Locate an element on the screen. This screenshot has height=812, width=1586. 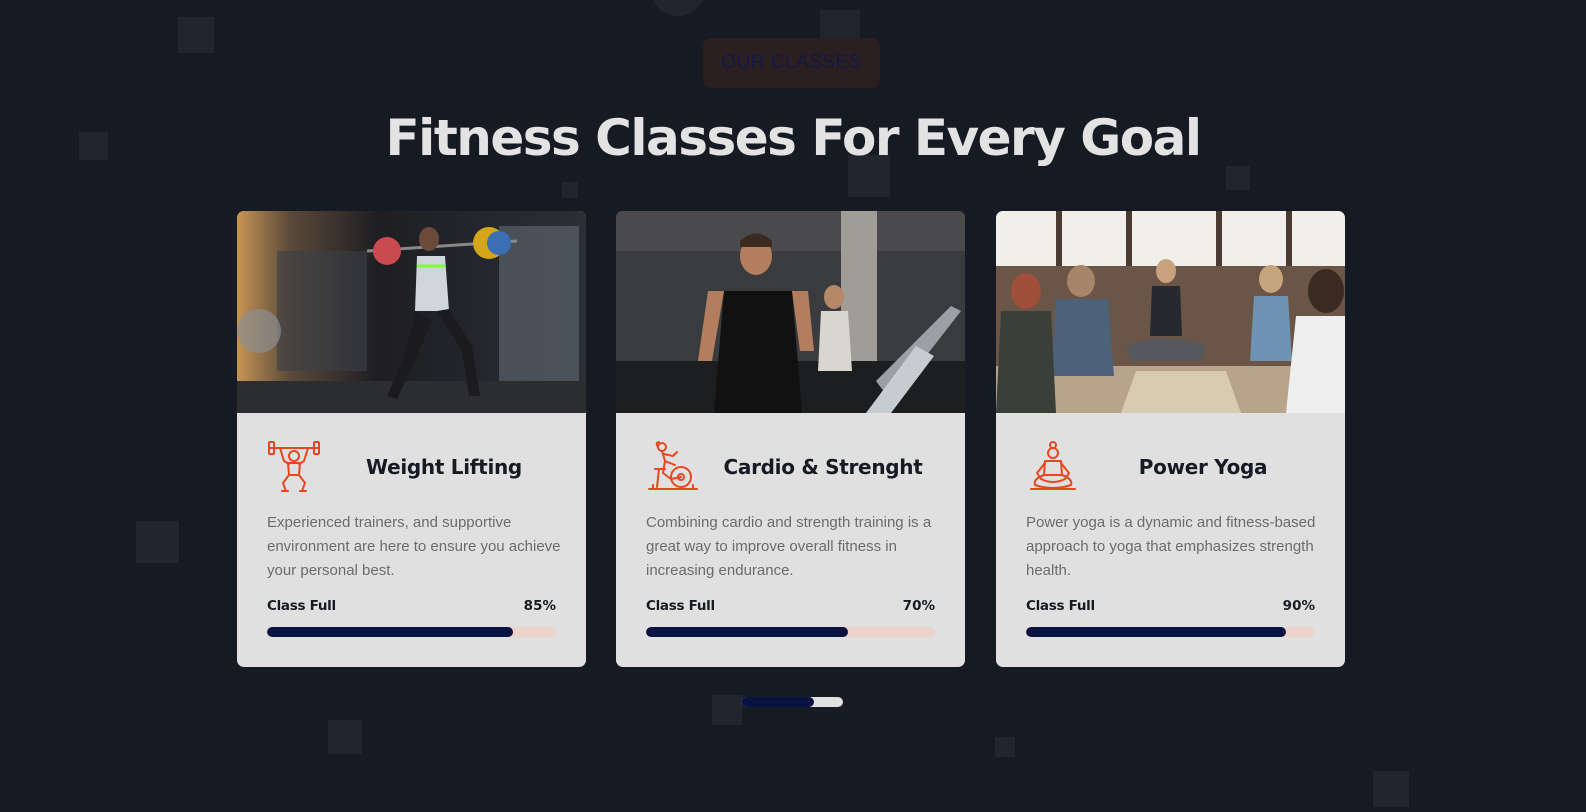
class-photo-weight-lifting is located at coordinates (411, 312).